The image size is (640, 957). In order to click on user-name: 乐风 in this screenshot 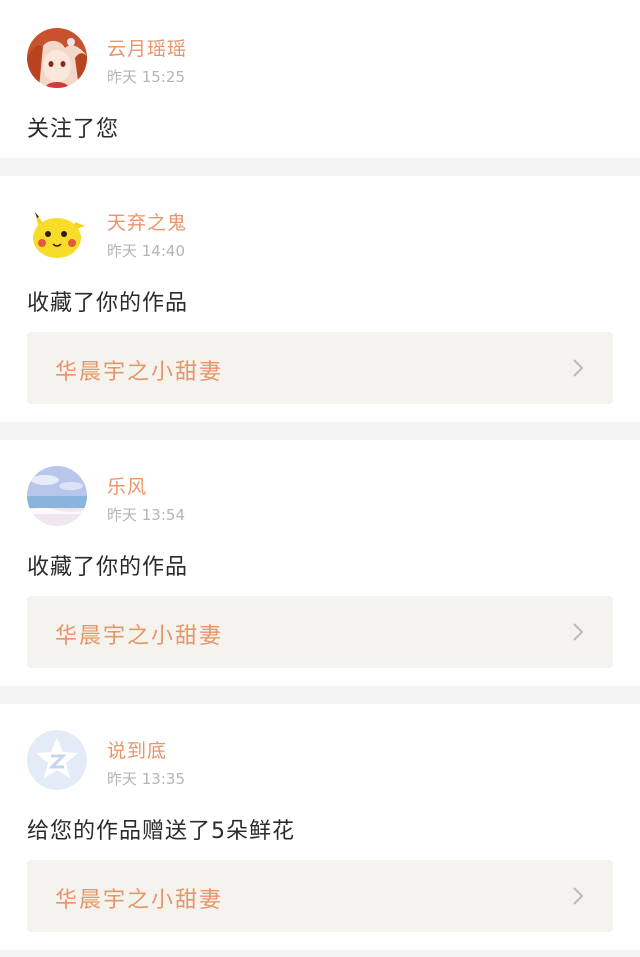, I will do `click(127, 485)`.